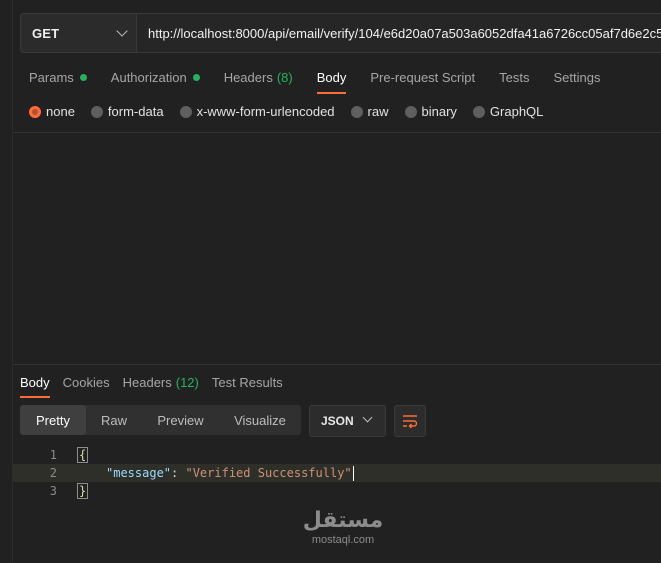 Image resolution: width=661 pixels, height=563 pixels. I want to click on response-tab-test-results: Test Results, so click(247, 382).